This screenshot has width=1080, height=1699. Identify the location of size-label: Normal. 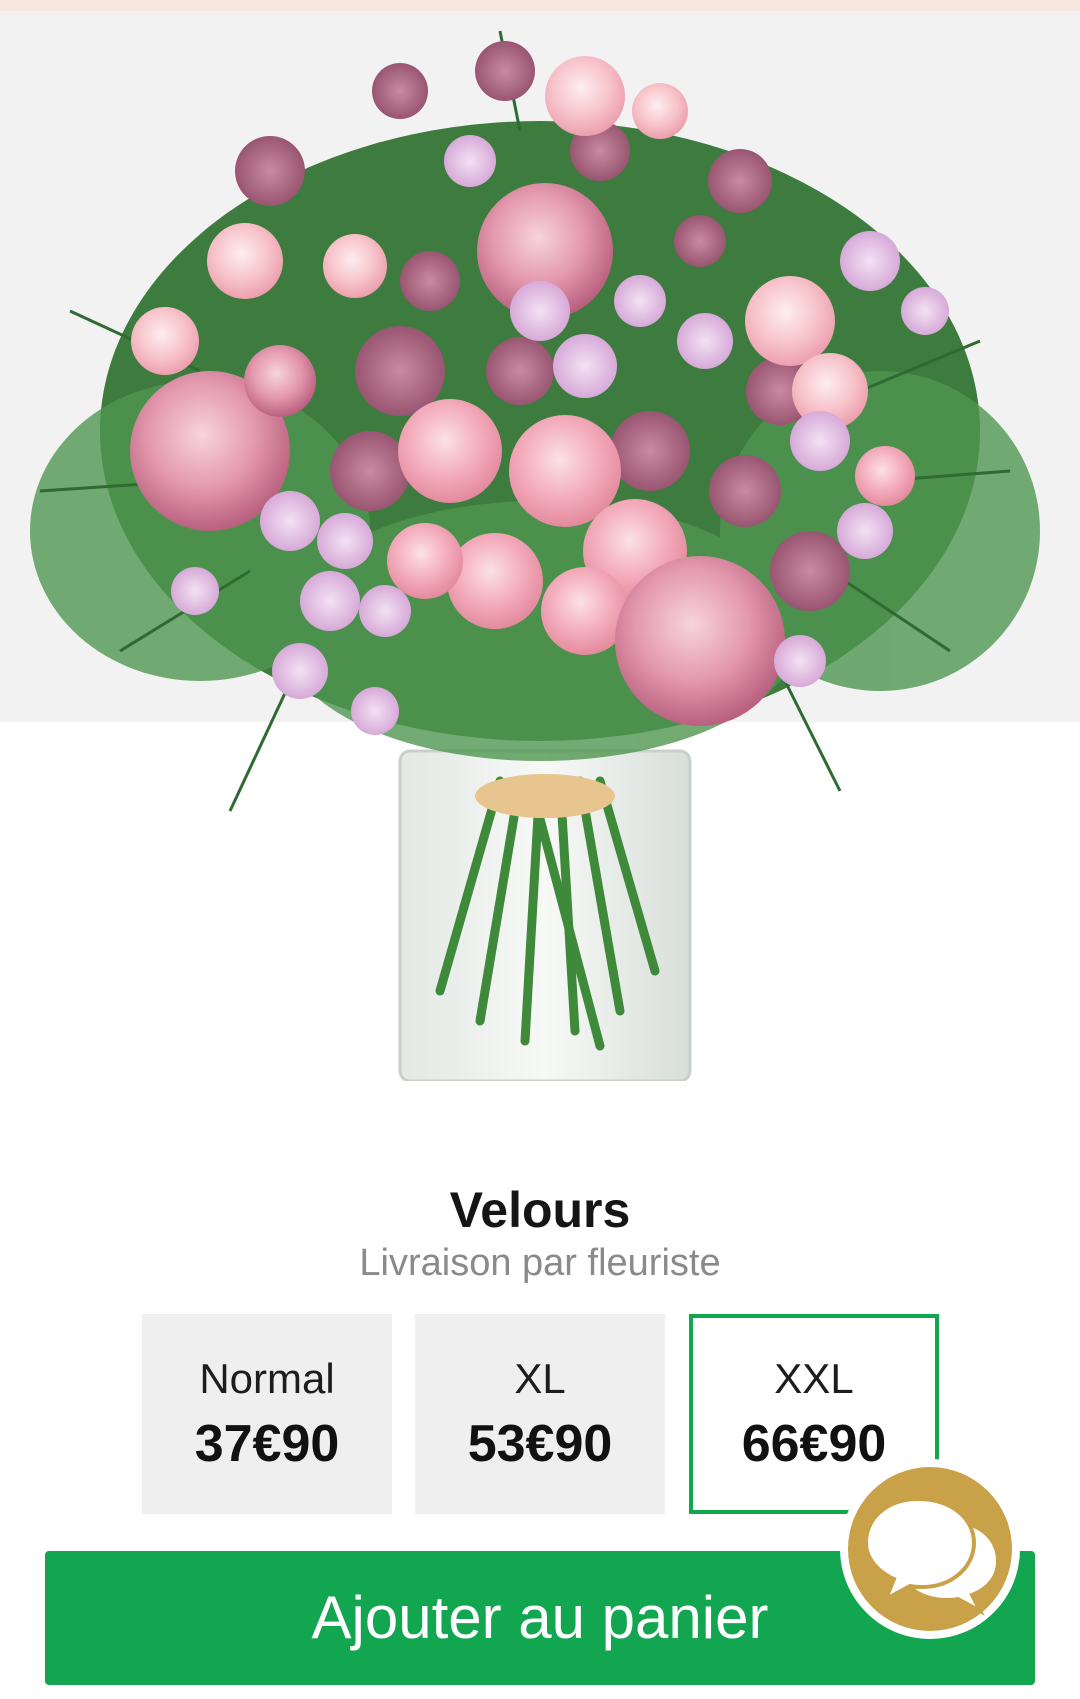
(267, 1378).